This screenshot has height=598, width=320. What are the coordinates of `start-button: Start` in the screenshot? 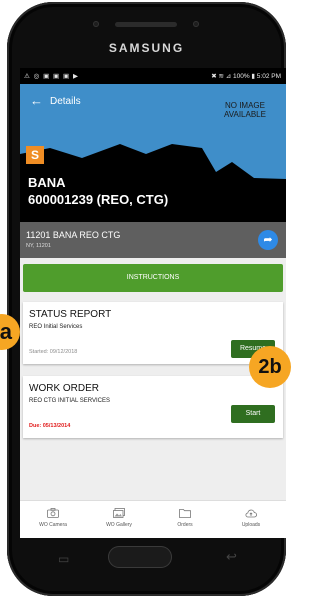 It's located at (253, 414).